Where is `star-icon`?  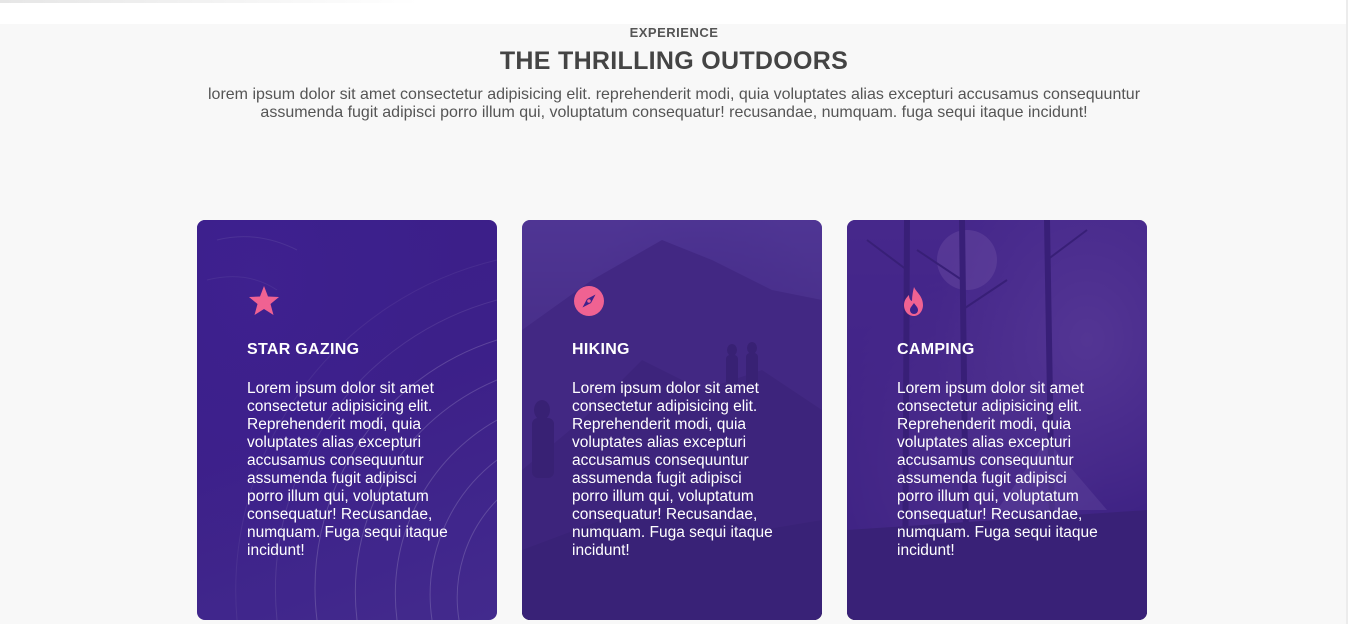 star-icon is located at coordinates (264, 300).